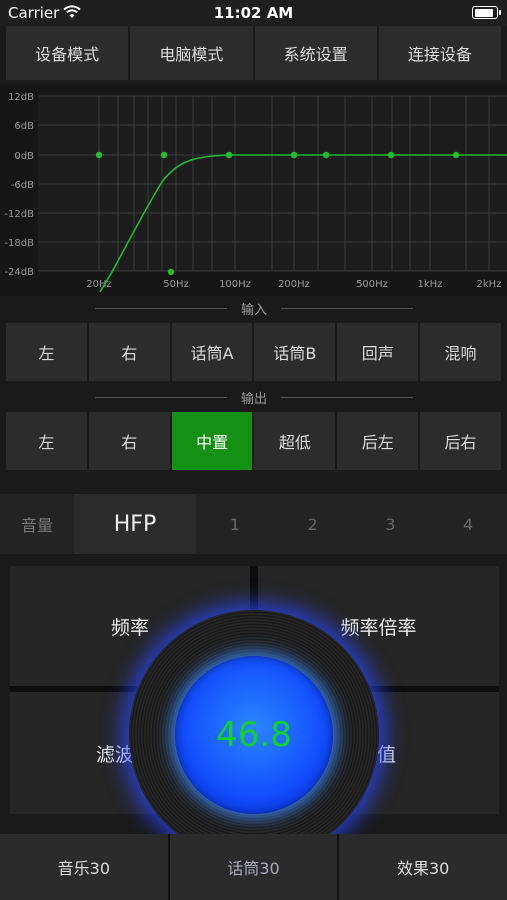 This screenshot has height=900, width=507. What do you see at coordinates (460, 352) in the screenshot?
I see `input-reverb-button: 混响` at bounding box center [460, 352].